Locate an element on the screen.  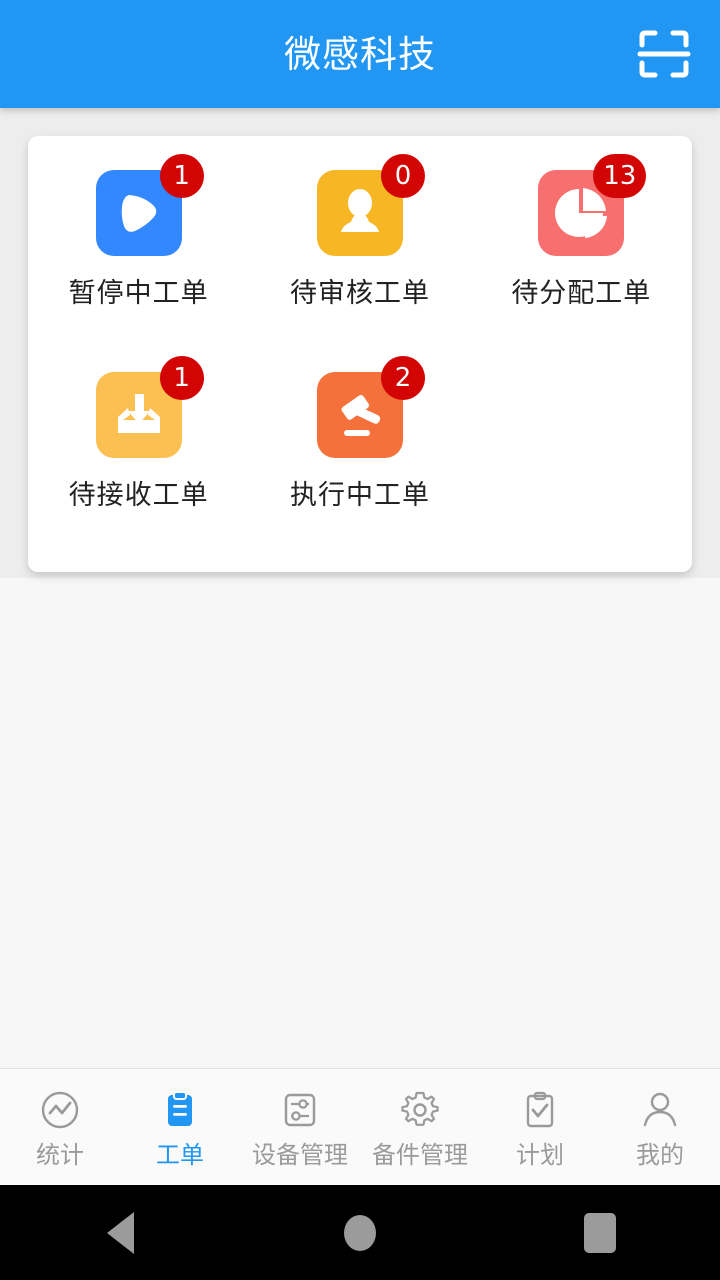
inbox-download-icon is located at coordinates (138, 413).